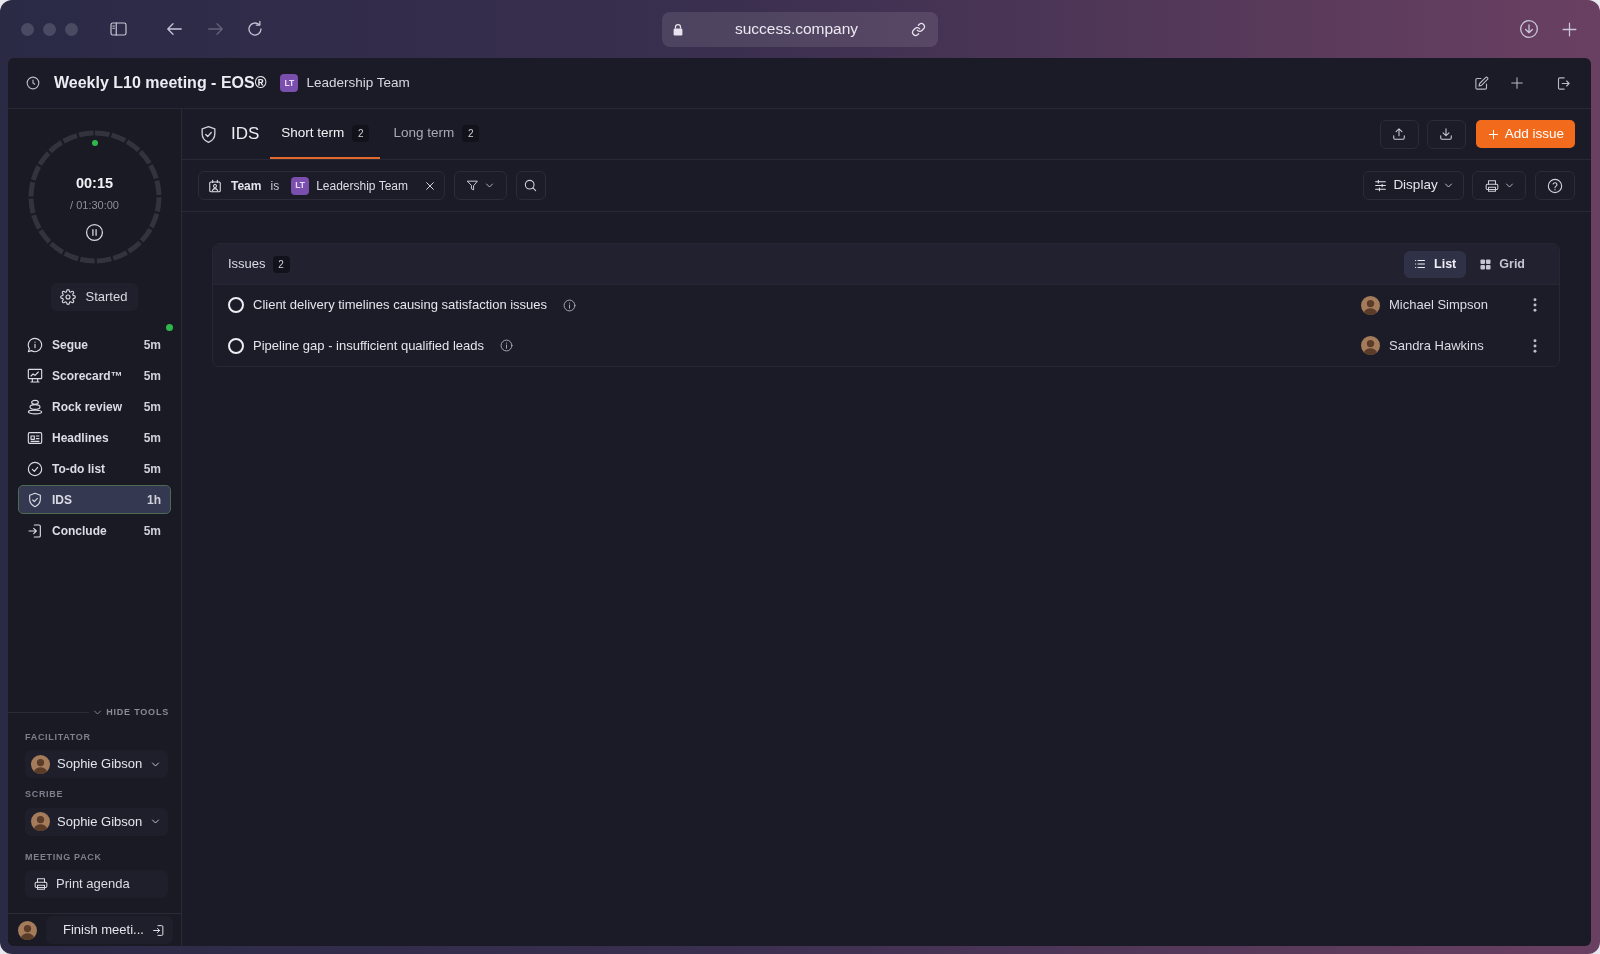 The image size is (1600, 954). I want to click on download-icon, so click(1529, 29).